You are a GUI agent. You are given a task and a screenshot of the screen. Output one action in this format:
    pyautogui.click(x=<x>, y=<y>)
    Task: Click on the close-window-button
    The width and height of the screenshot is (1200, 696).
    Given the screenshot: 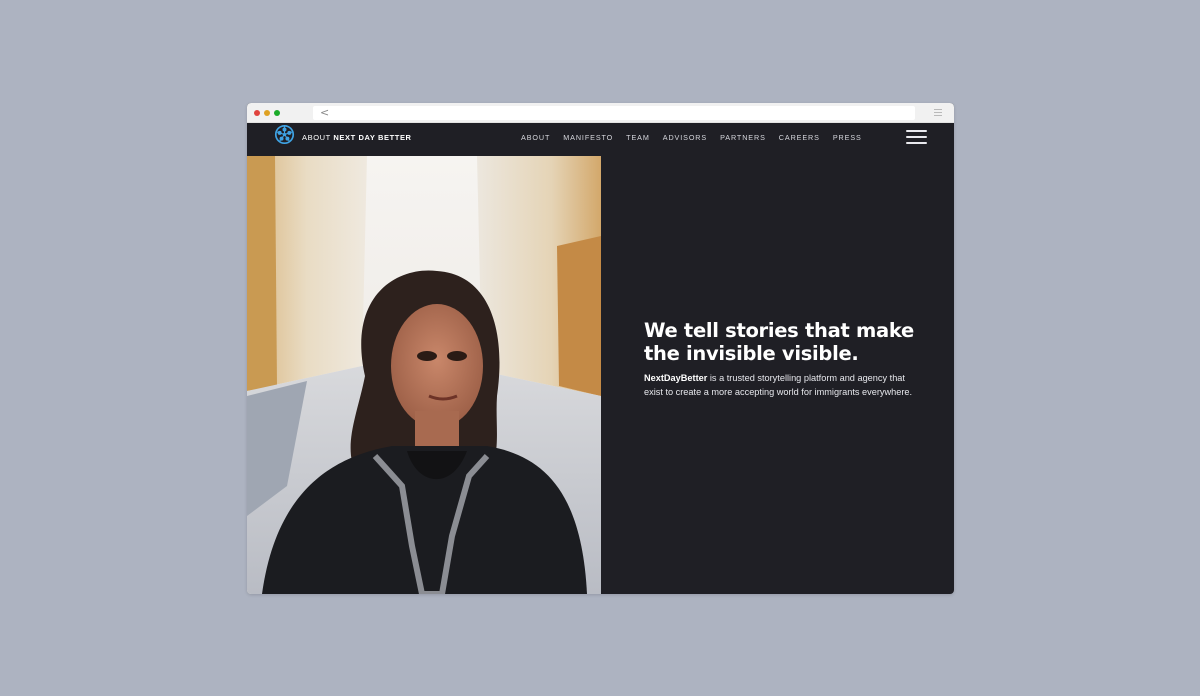 What is the action you would take?
    pyautogui.click(x=257, y=113)
    